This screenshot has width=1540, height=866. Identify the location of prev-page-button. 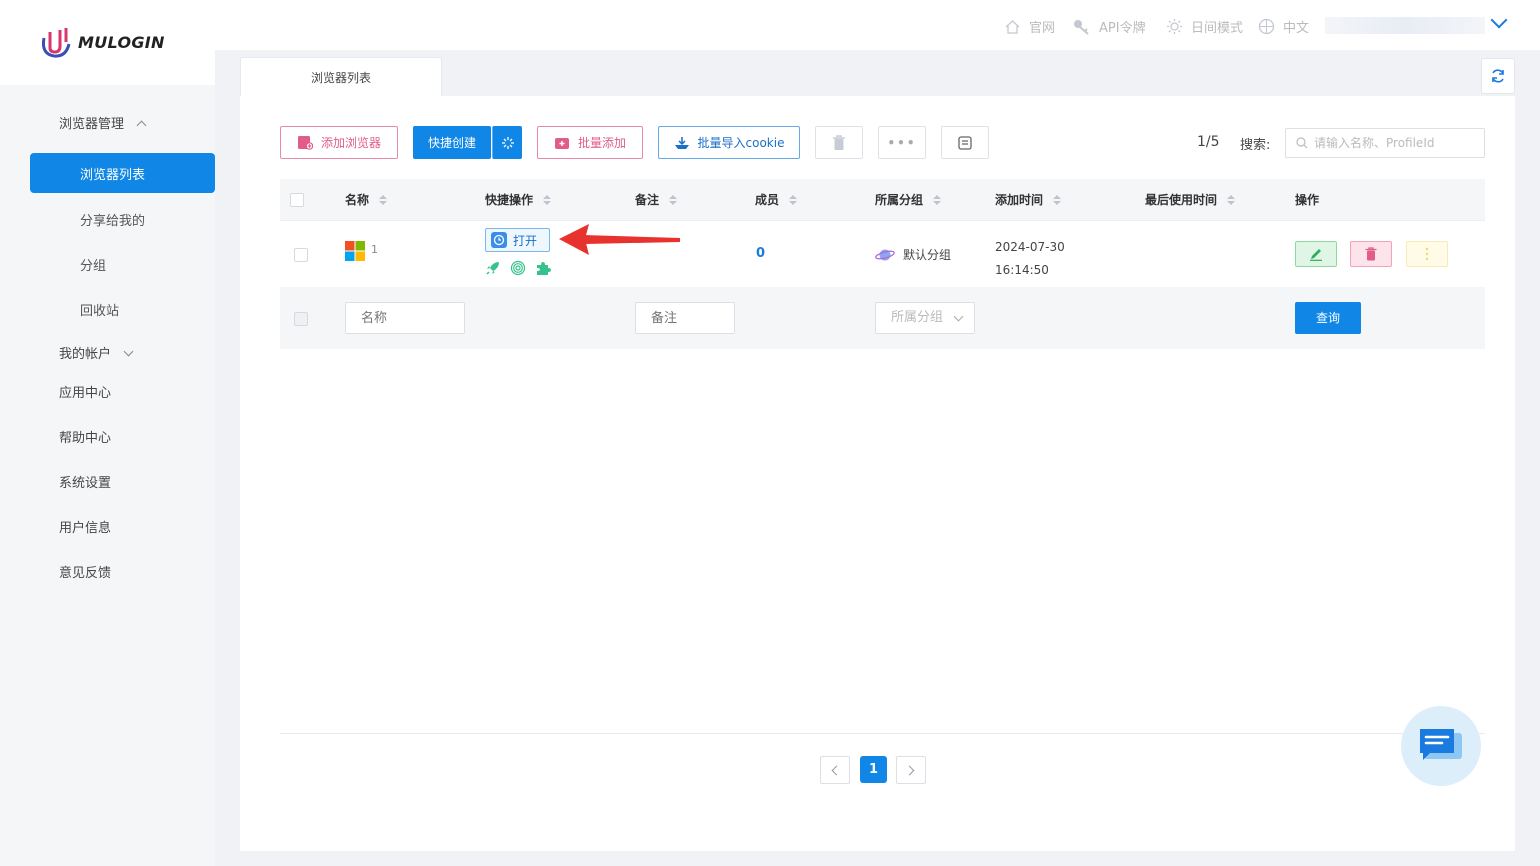
(835, 770).